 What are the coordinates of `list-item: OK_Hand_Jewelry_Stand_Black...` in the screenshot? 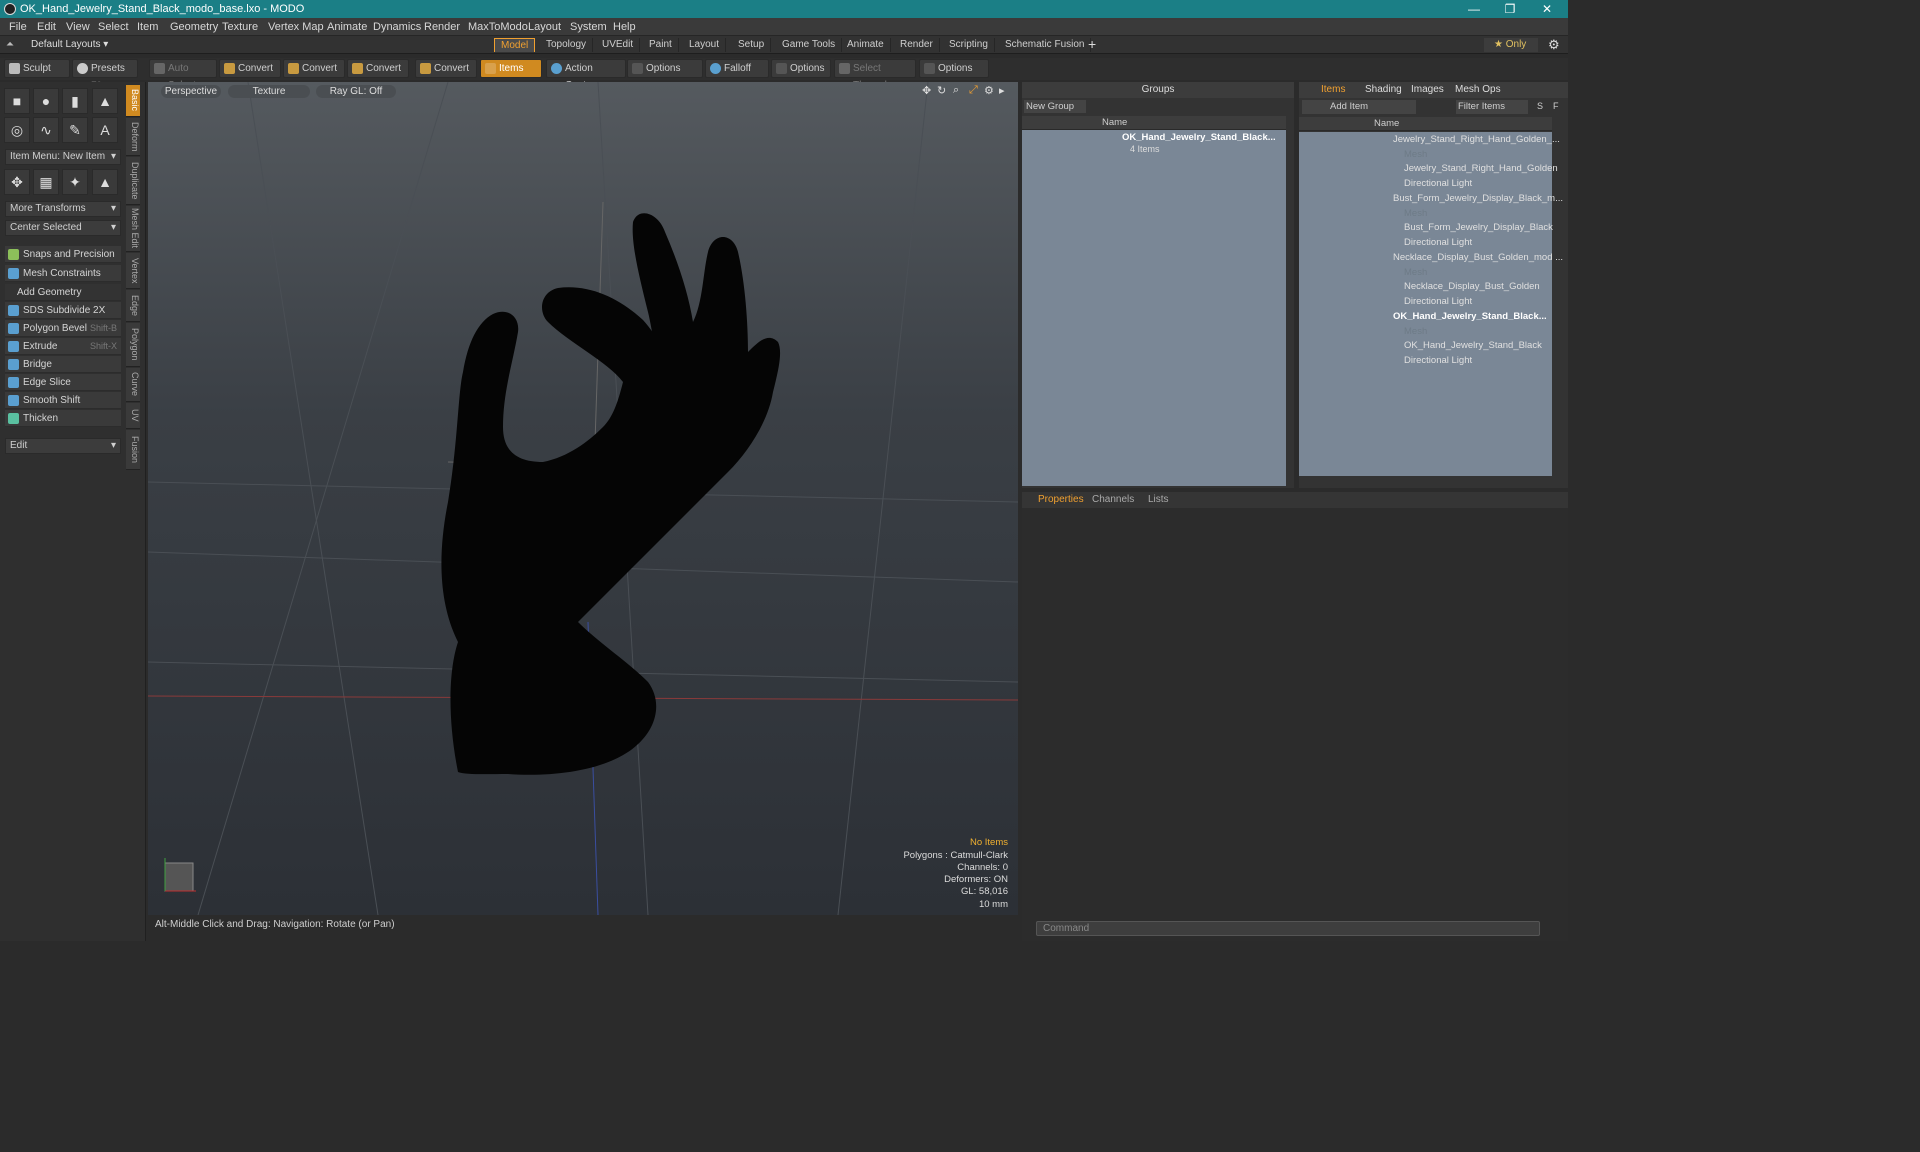 It's located at (1470, 317).